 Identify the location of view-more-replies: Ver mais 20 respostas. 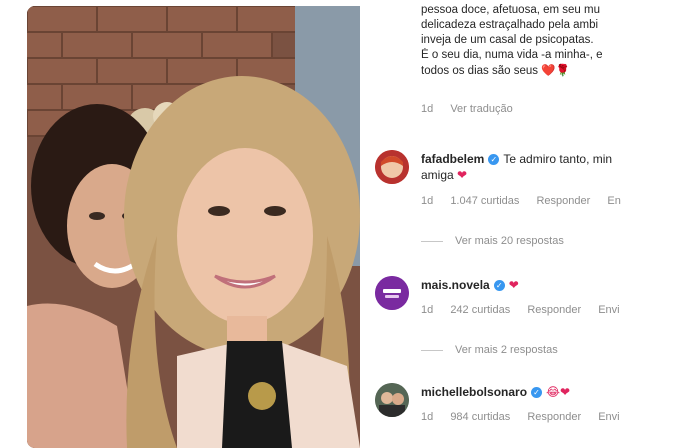
(492, 241).